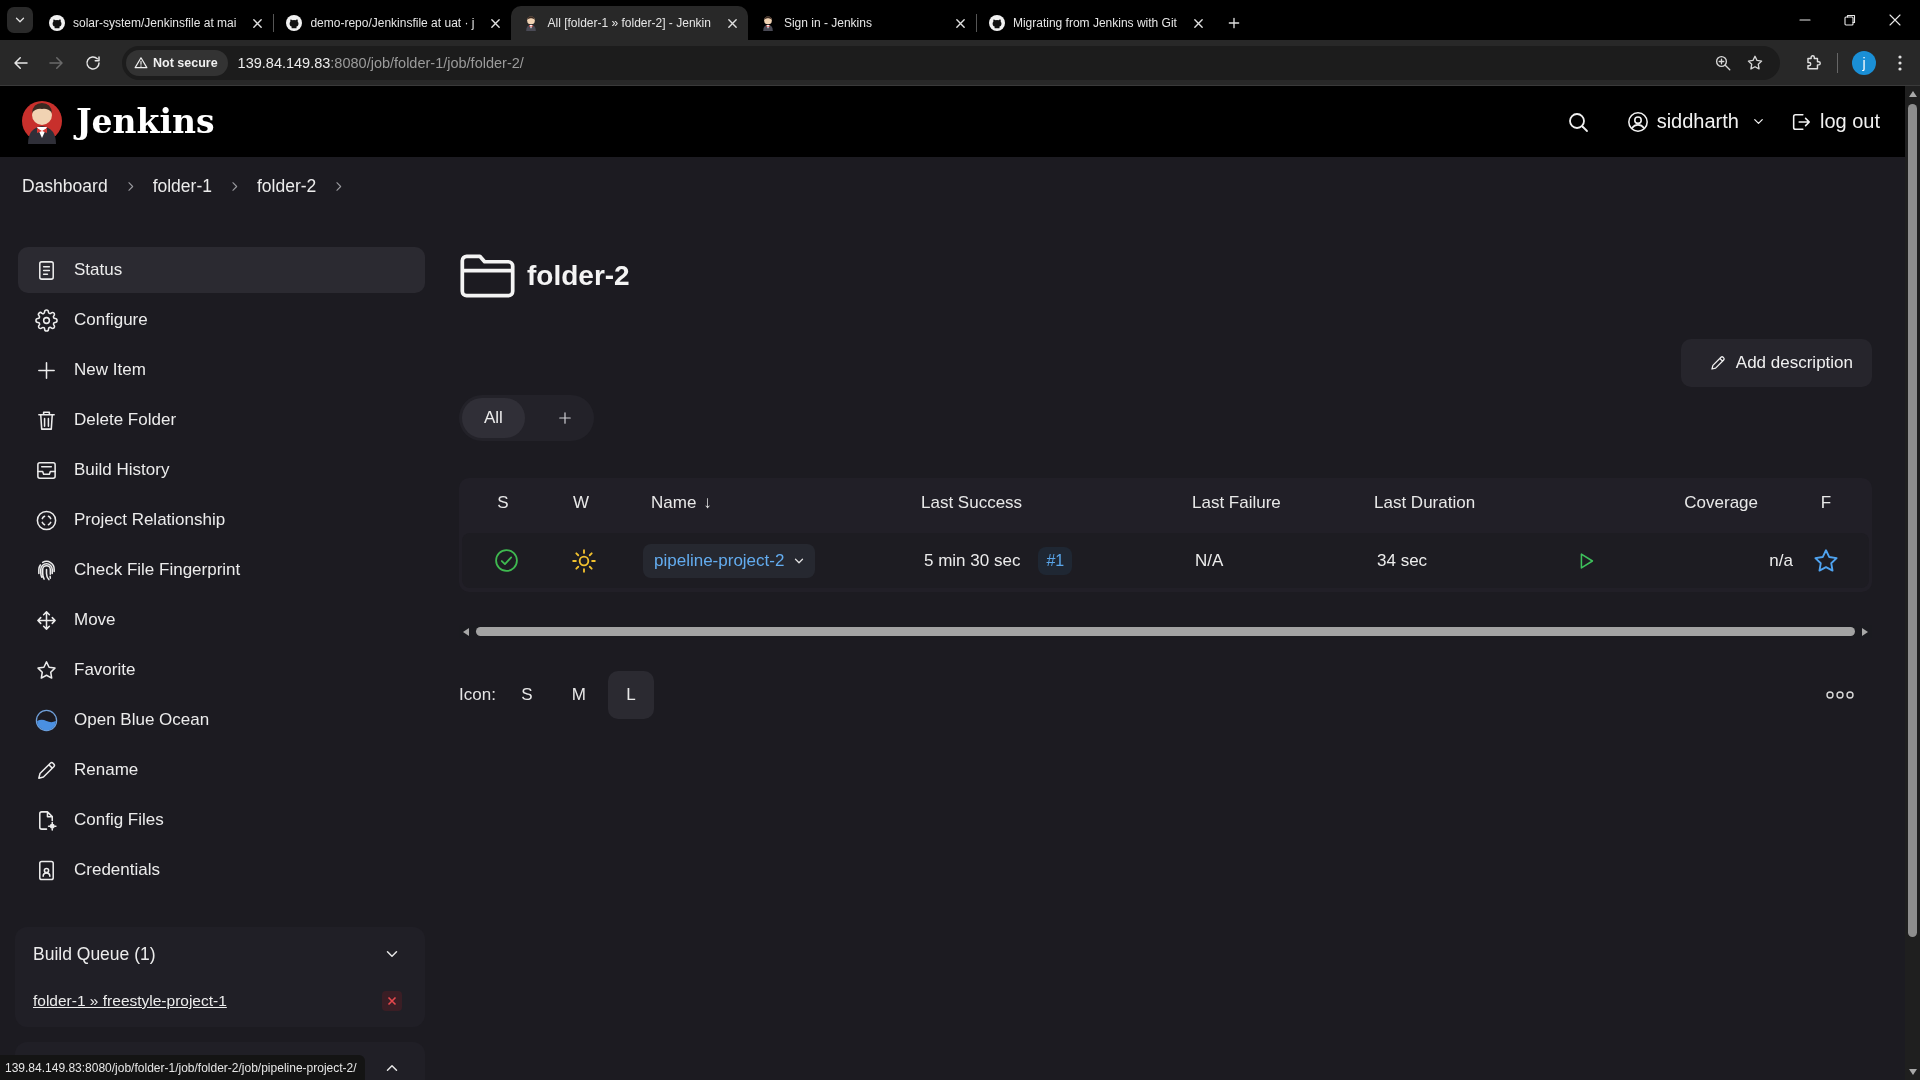  What do you see at coordinates (20, 20) in the screenshot?
I see `tab-search-button` at bounding box center [20, 20].